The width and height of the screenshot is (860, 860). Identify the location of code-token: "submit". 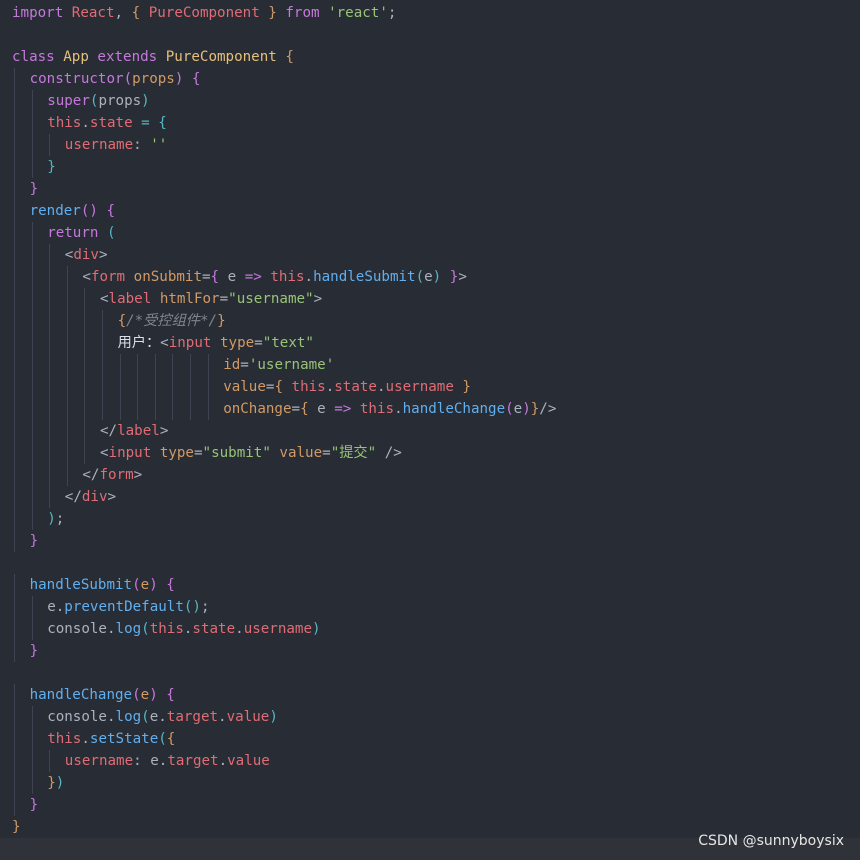
(236, 453).